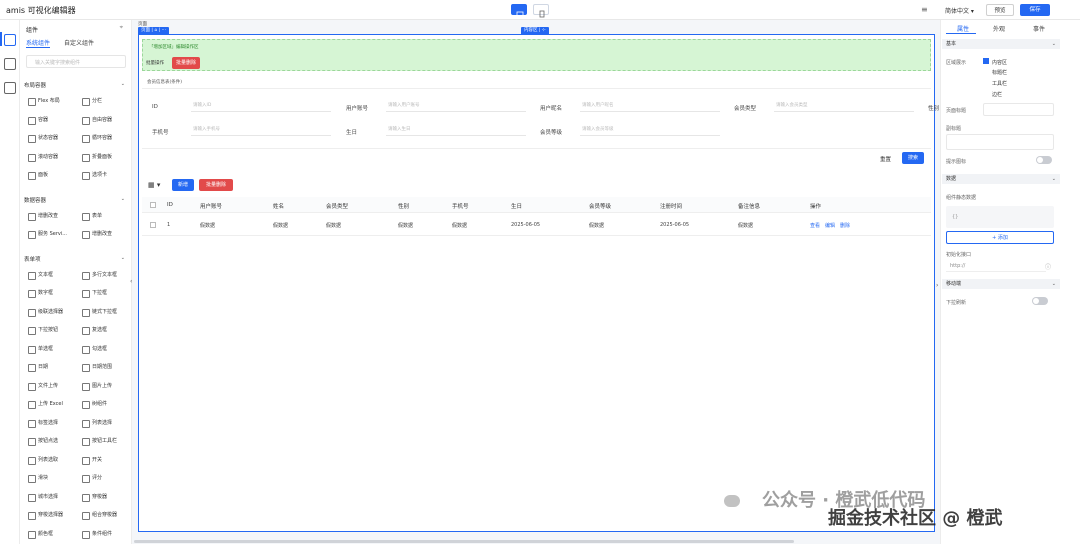 This screenshot has width=1080, height=544. I want to click on mobile-preview-button, so click(541, 11).